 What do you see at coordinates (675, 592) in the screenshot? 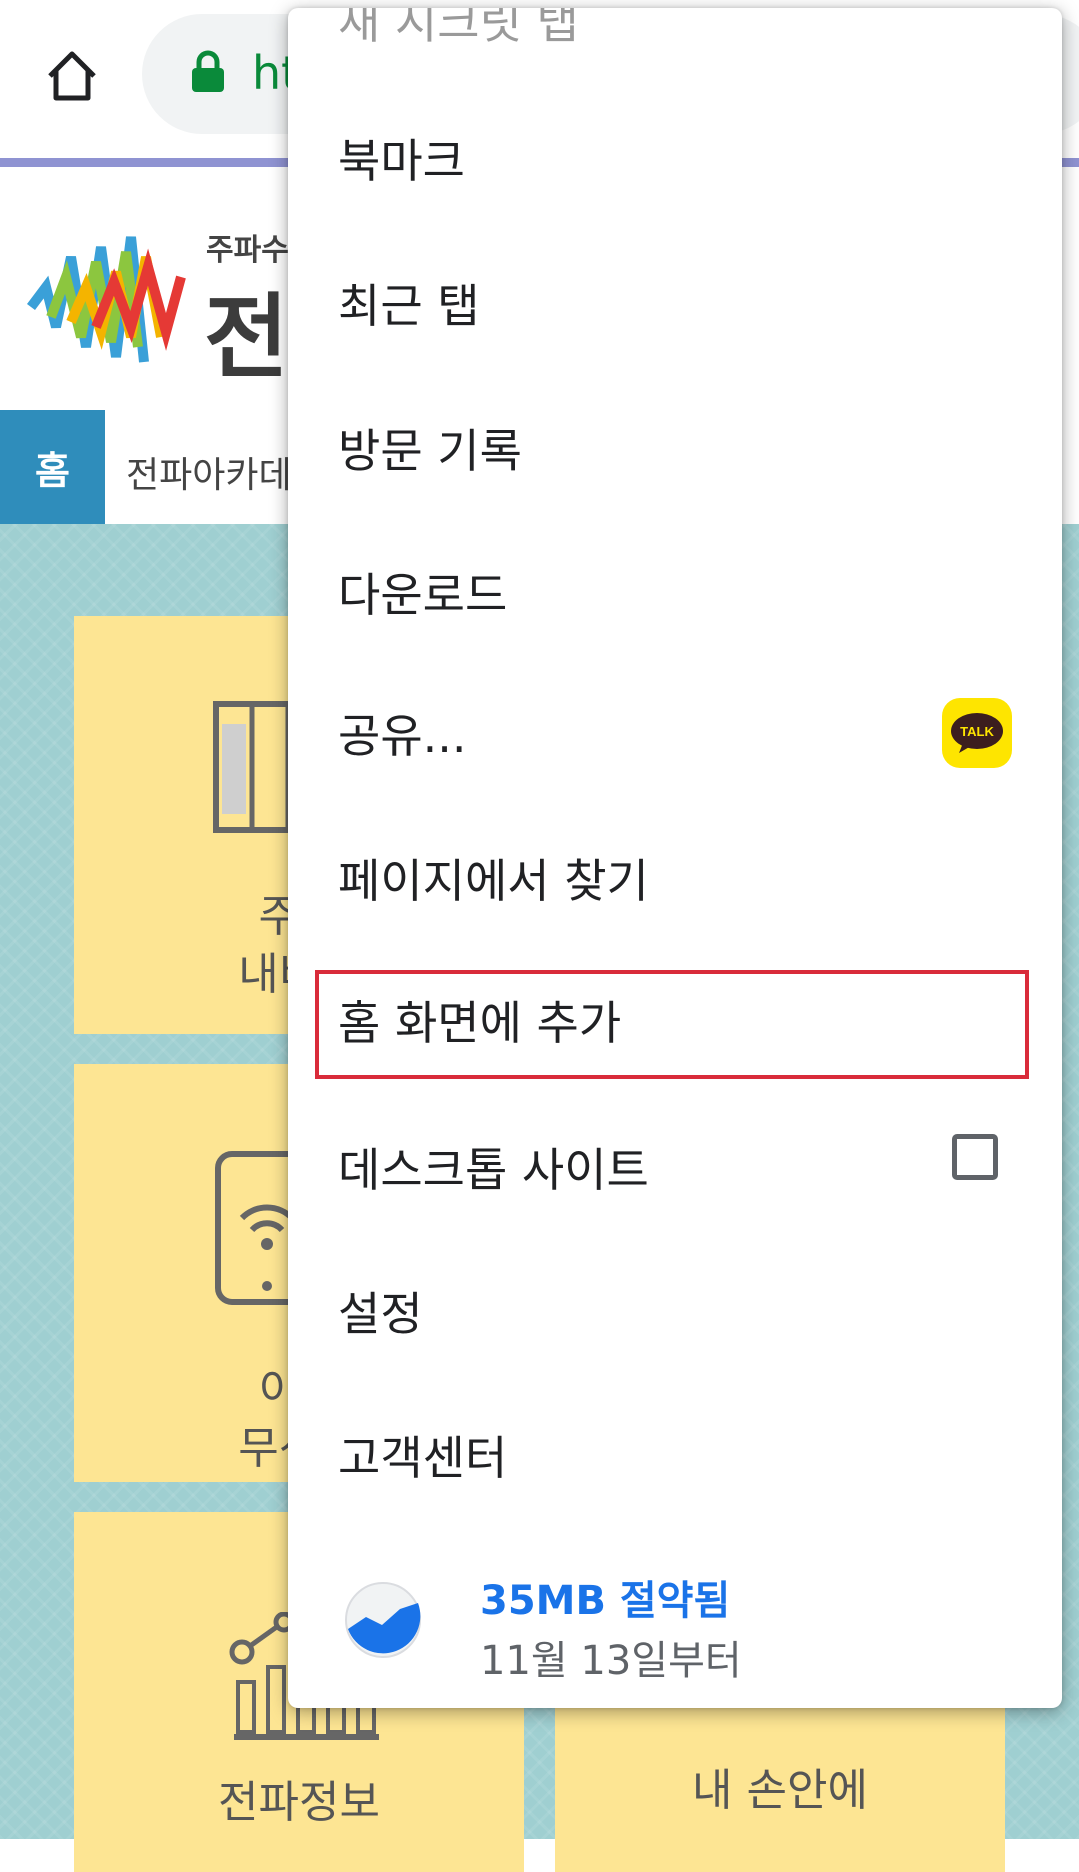
I see `menu-item-downloads: 다운로드` at bounding box center [675, 592].